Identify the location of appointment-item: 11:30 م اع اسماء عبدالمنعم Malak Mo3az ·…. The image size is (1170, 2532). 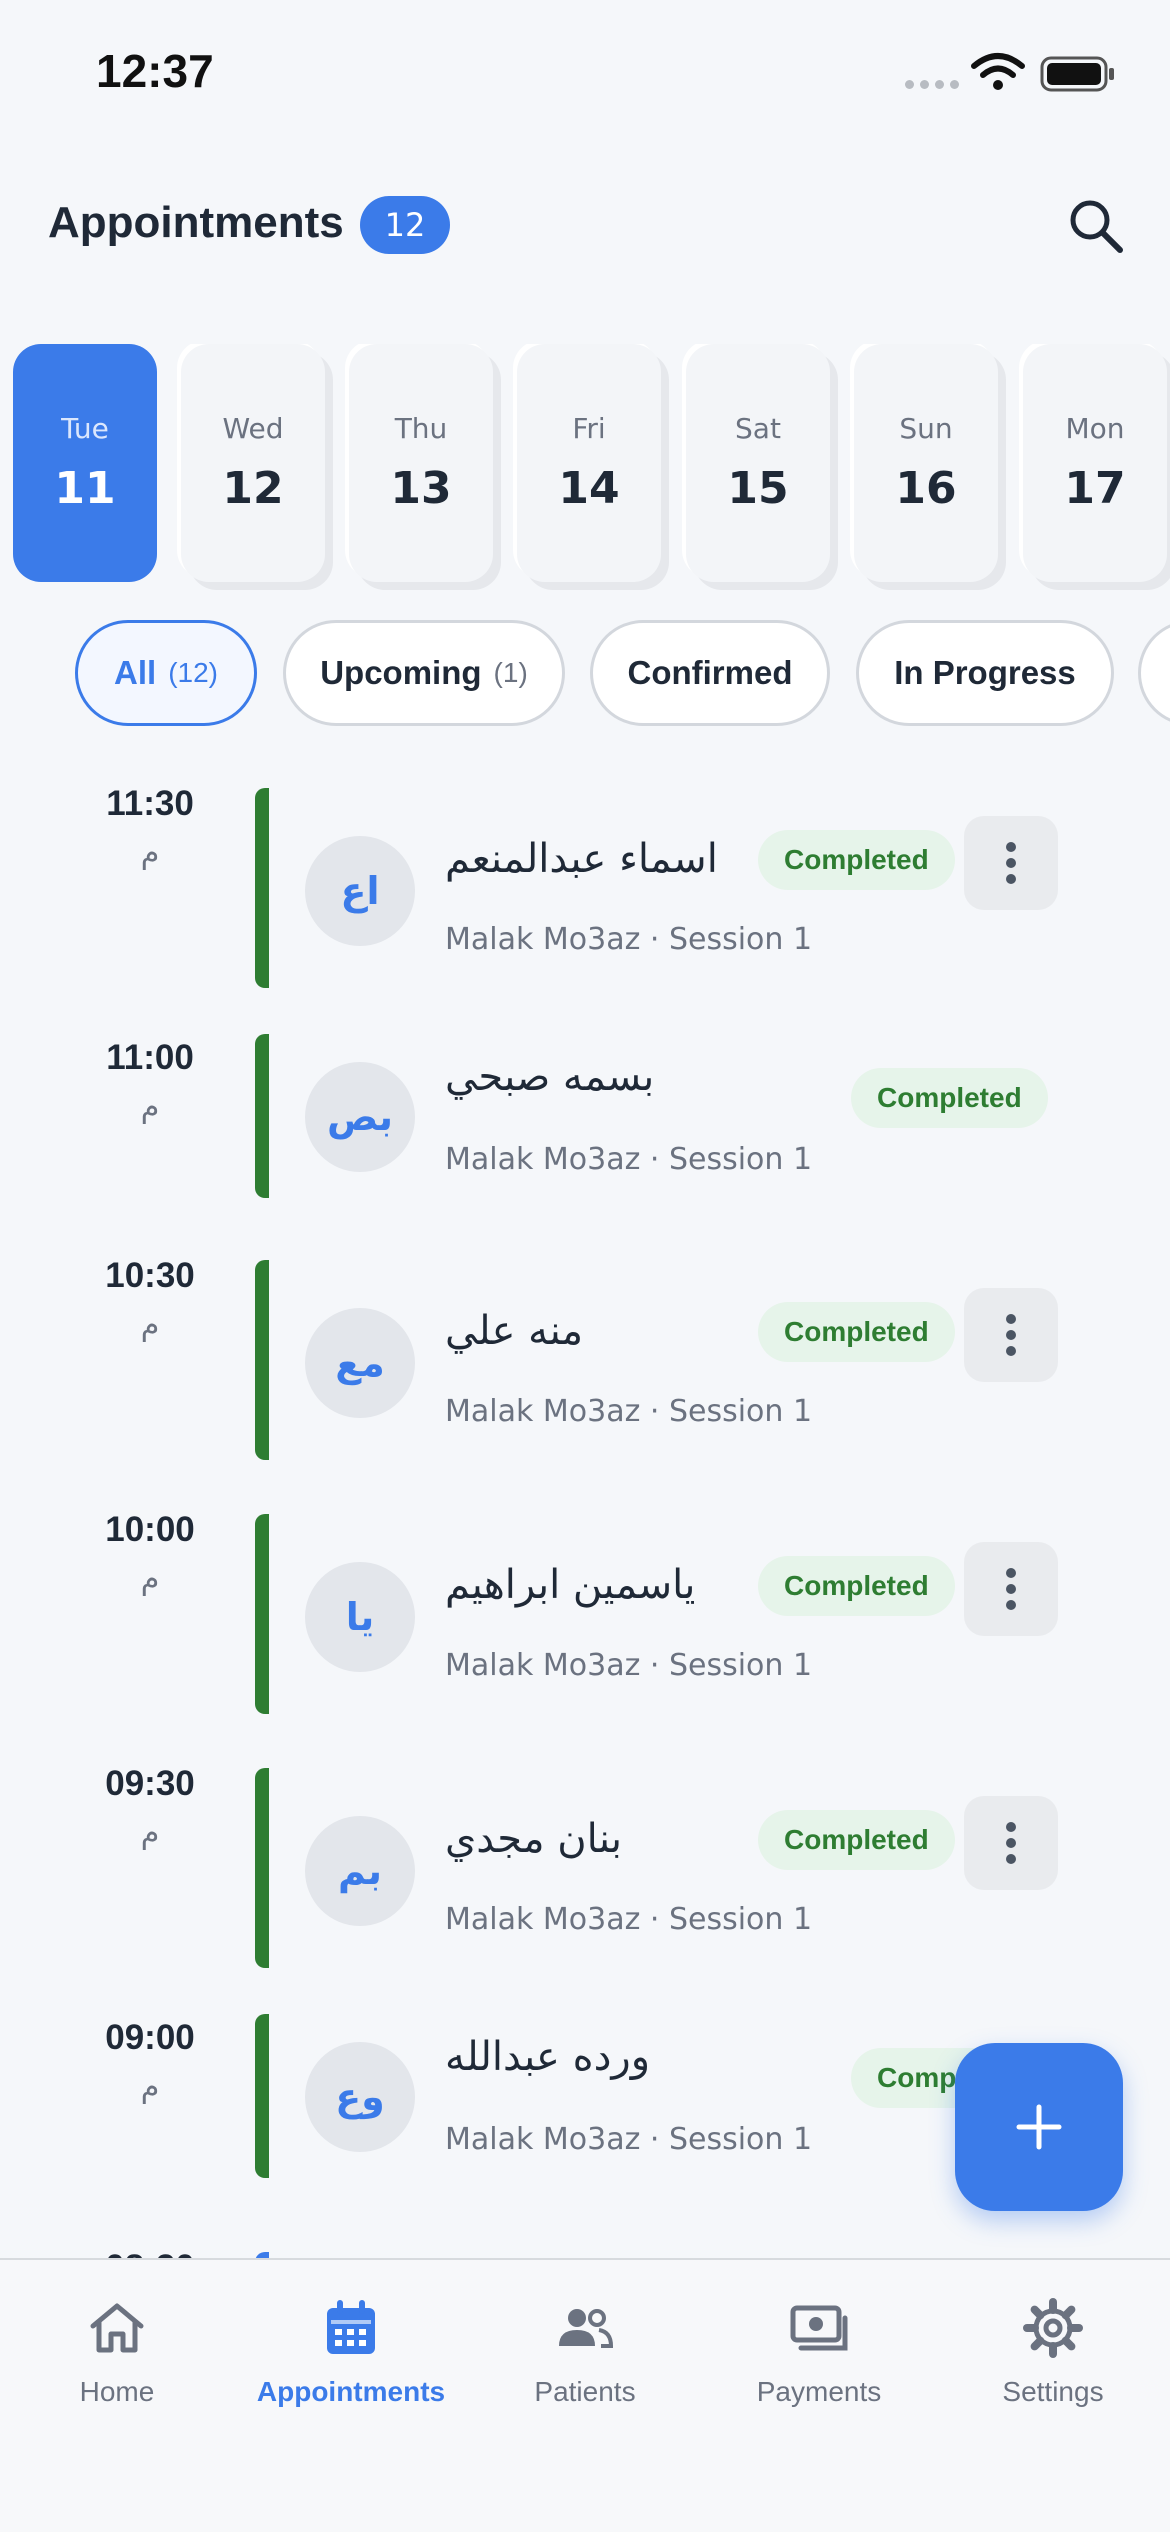
(585, 880).